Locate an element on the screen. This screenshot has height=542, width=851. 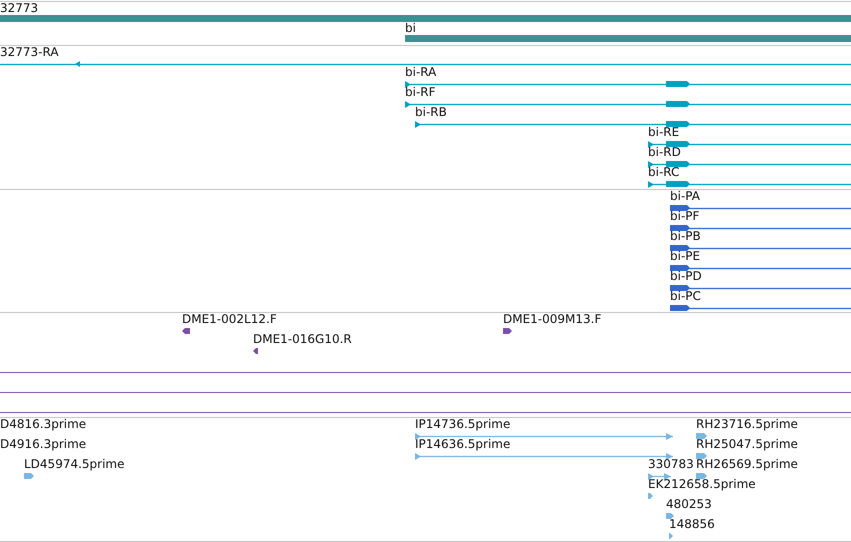
protein-label: bi-PC is located at coordinates (685, 296).